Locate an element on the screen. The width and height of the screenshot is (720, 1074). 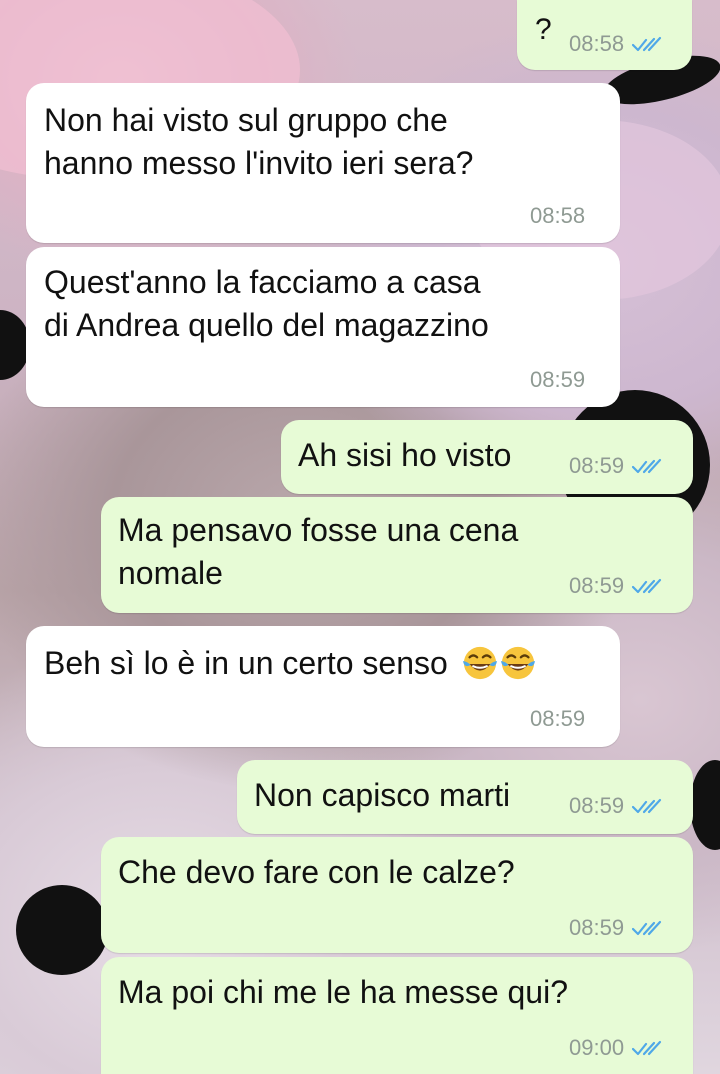
message-text: Ma pensavo fosse una cena nomale is located at coordinates (318, 551).